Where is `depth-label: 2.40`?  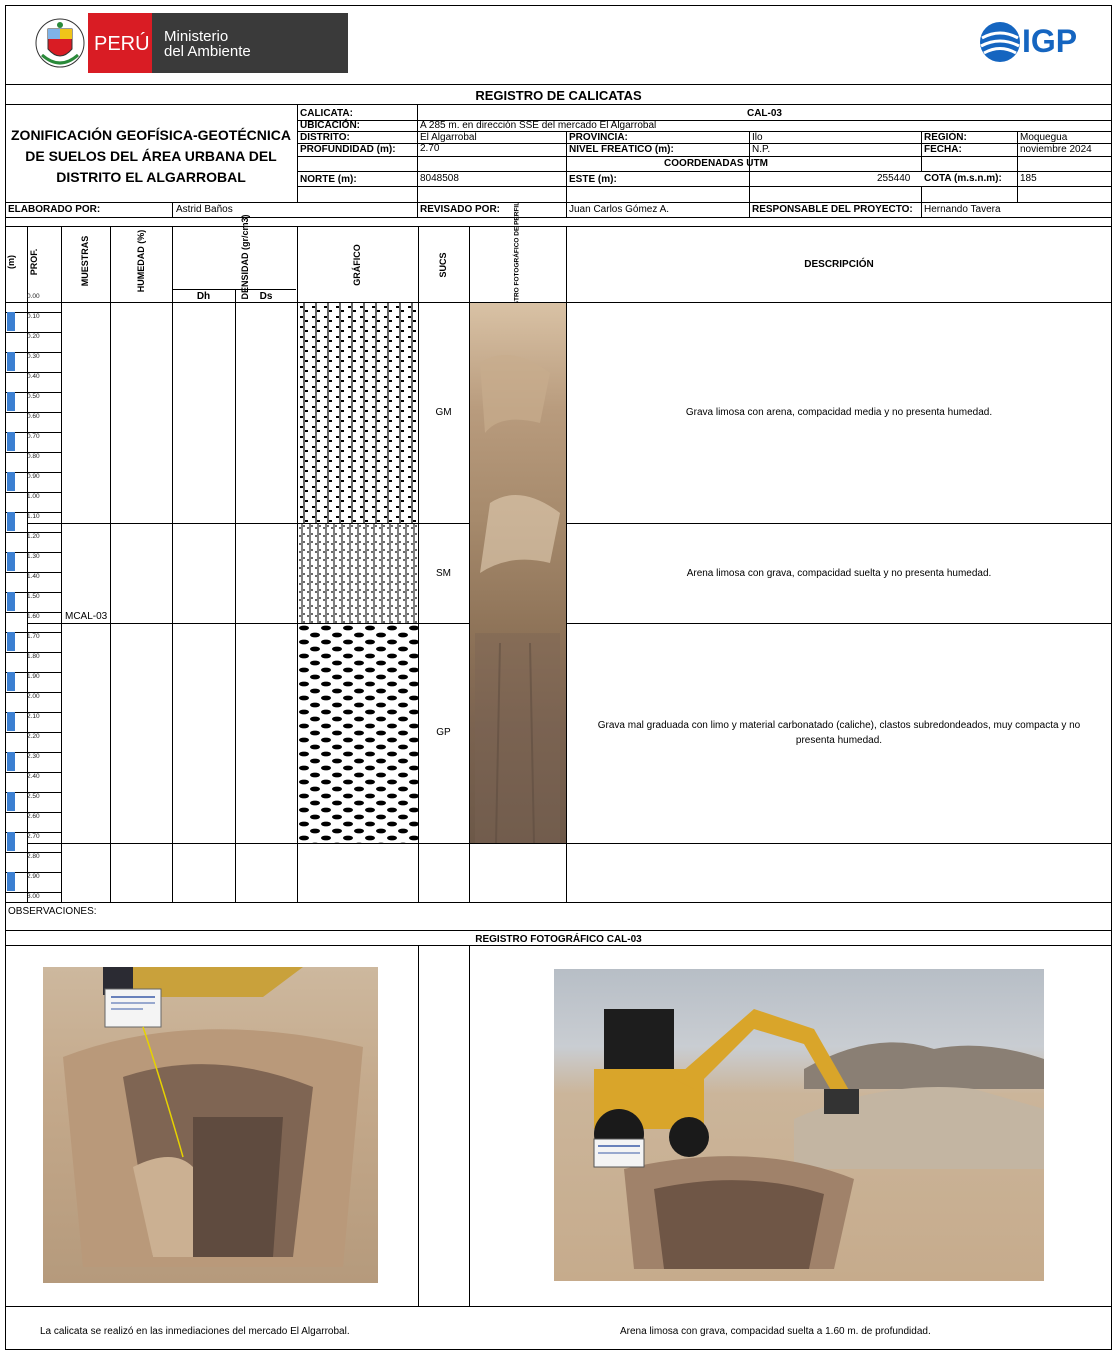 depth-label: 2.40 is located at coordinates (33, 776).